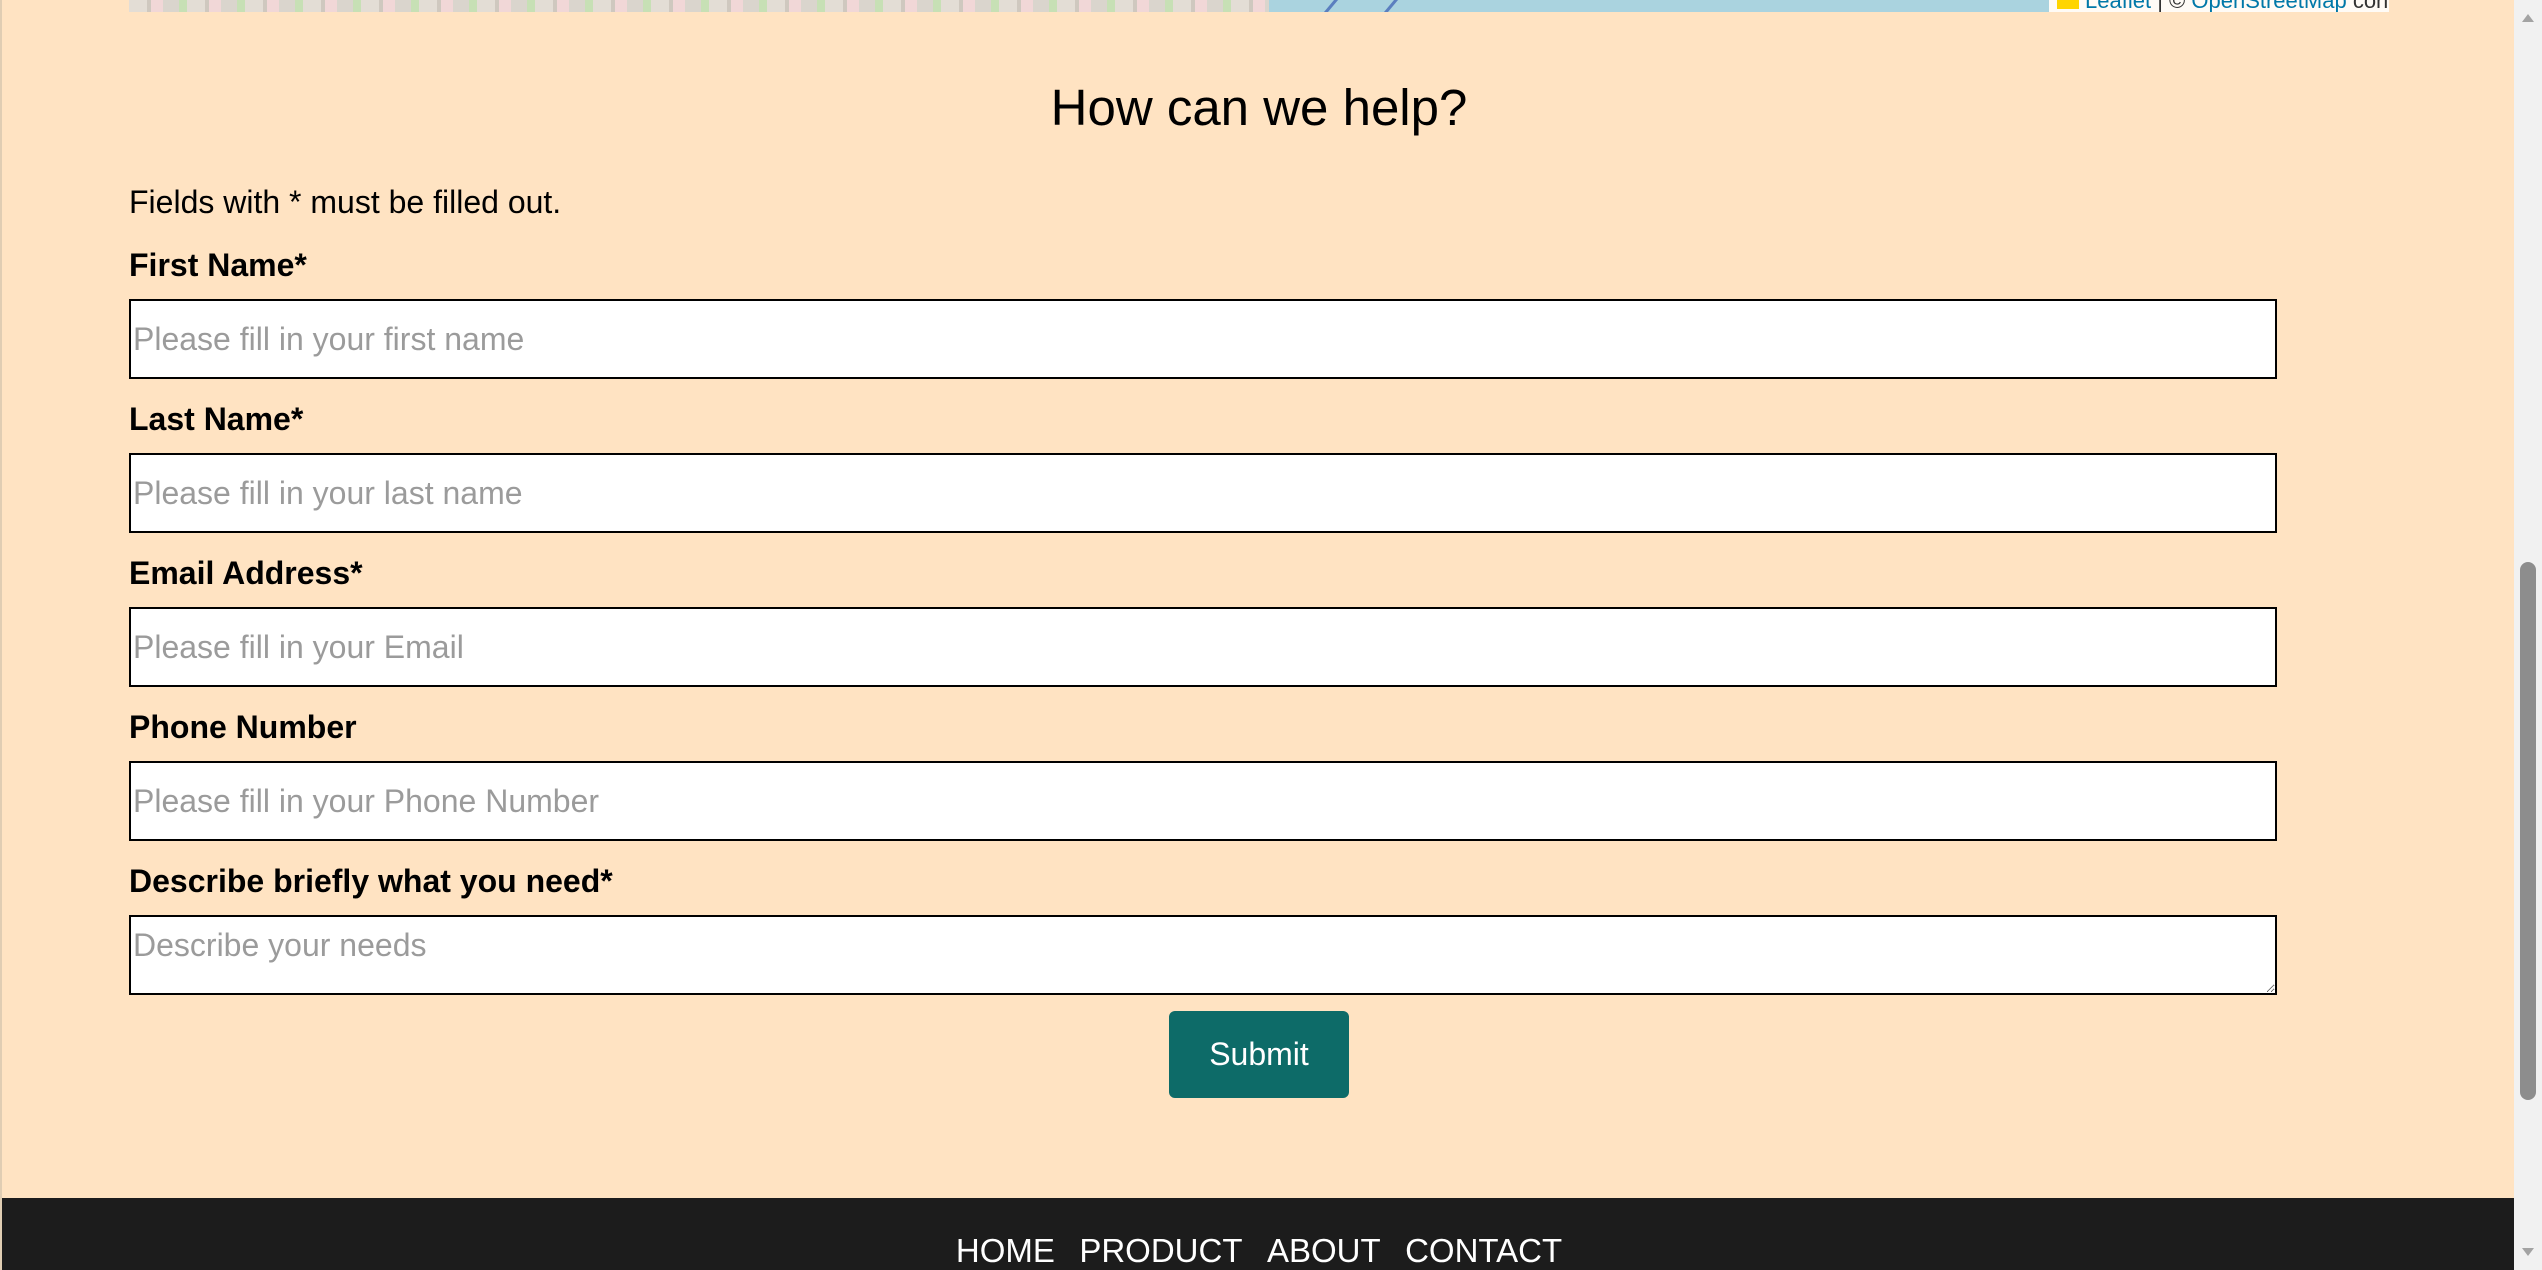 The image size is (2542, 1270). Describe the element at coordinates (1203, 801) in the screenshot. I see `phone-input` at that location.